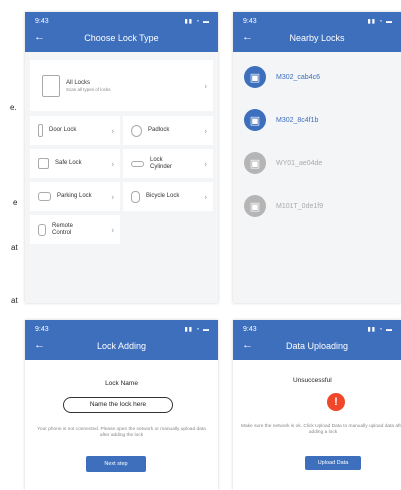 The height and width of the screenshot is (490, 401). What do you see at coordinates (88, 89) in the screenshot?
I see `all-locks-sub: Scan all types of locks` at bounding box center [88, 89].